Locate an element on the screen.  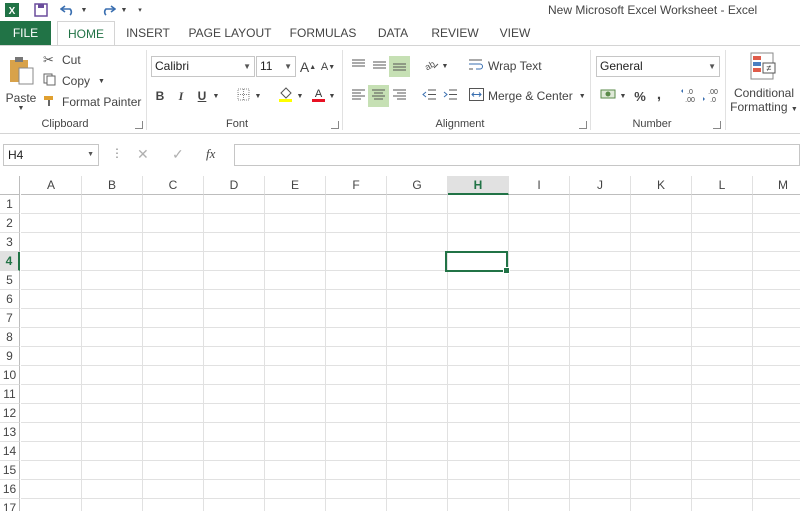
undo-icon is located at coordinates (68, 10).